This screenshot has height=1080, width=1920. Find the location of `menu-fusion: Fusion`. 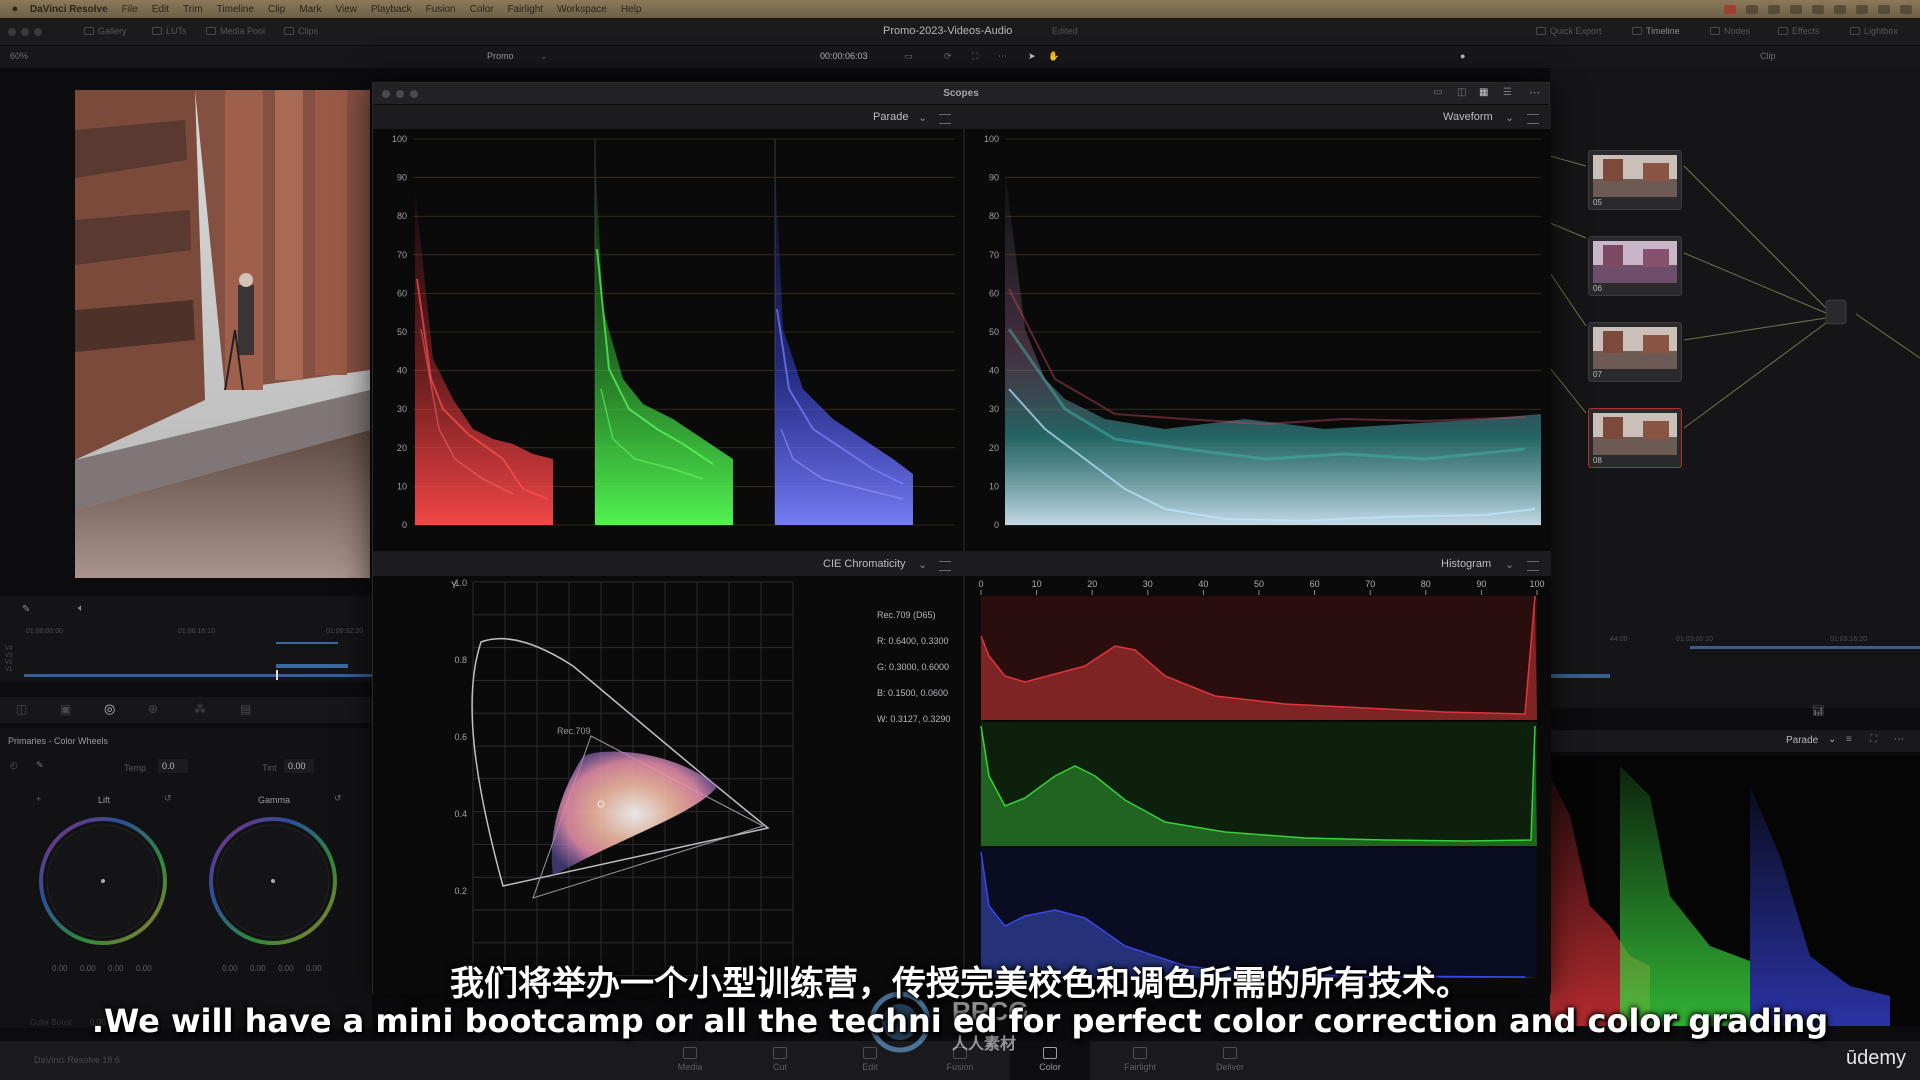

menu-fusion: Fusion is located at coordinates (441, 9).